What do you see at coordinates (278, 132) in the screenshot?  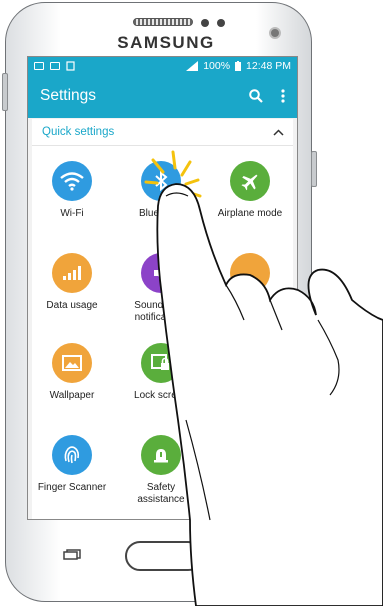 I see `chevron-up-icon` at bounding box center [278, 132].